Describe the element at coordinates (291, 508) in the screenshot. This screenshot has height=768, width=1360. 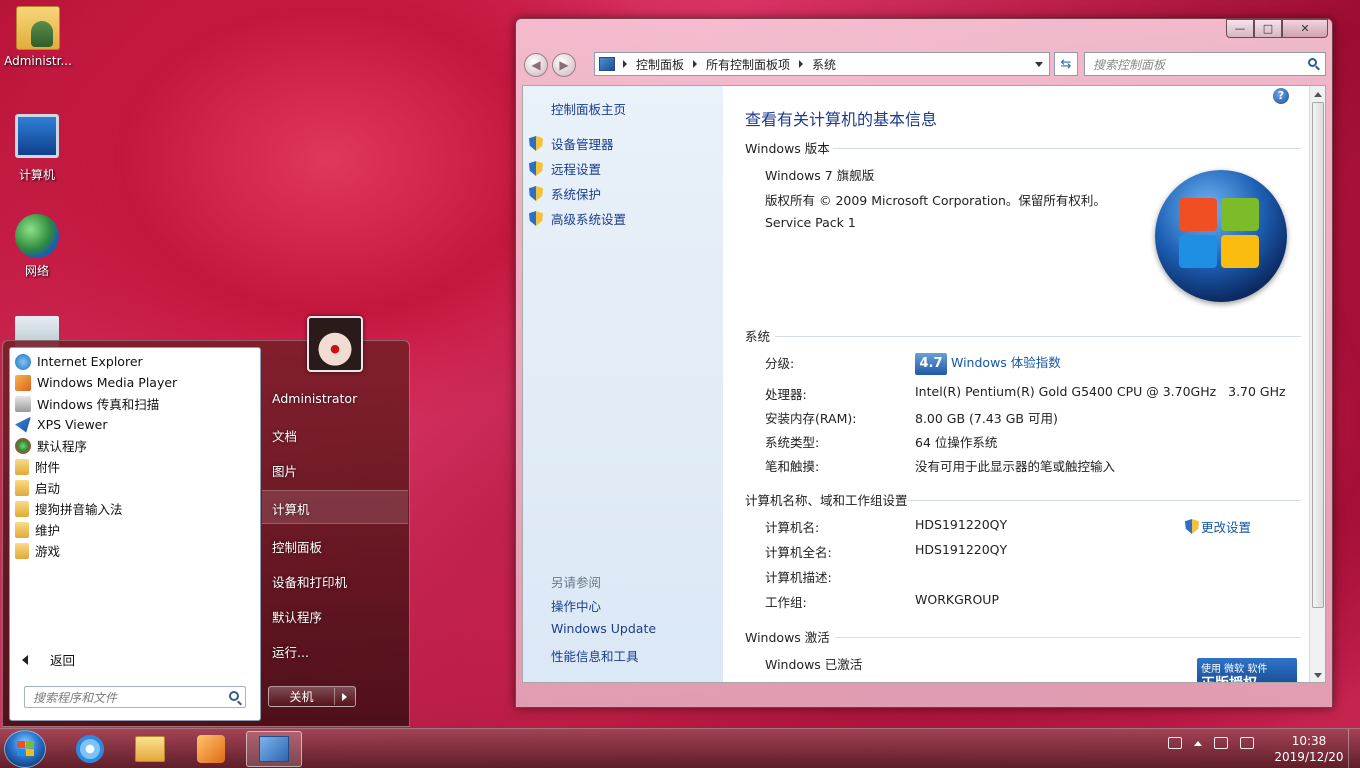
I see `start-item-computer: 计算机` at that location.